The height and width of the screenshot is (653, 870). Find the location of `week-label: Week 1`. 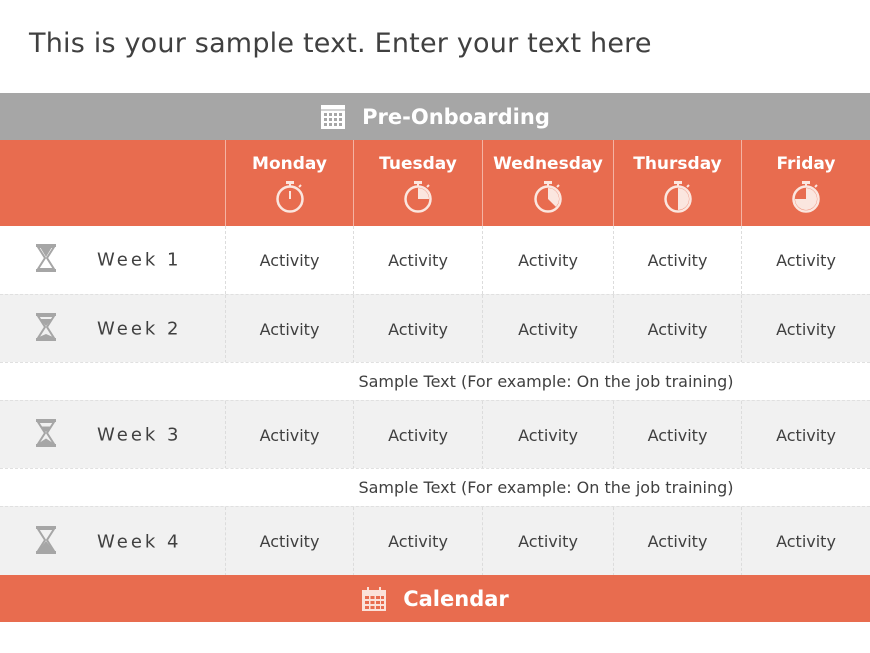

week-label: Week 1 is located at coordinates (139, 260).